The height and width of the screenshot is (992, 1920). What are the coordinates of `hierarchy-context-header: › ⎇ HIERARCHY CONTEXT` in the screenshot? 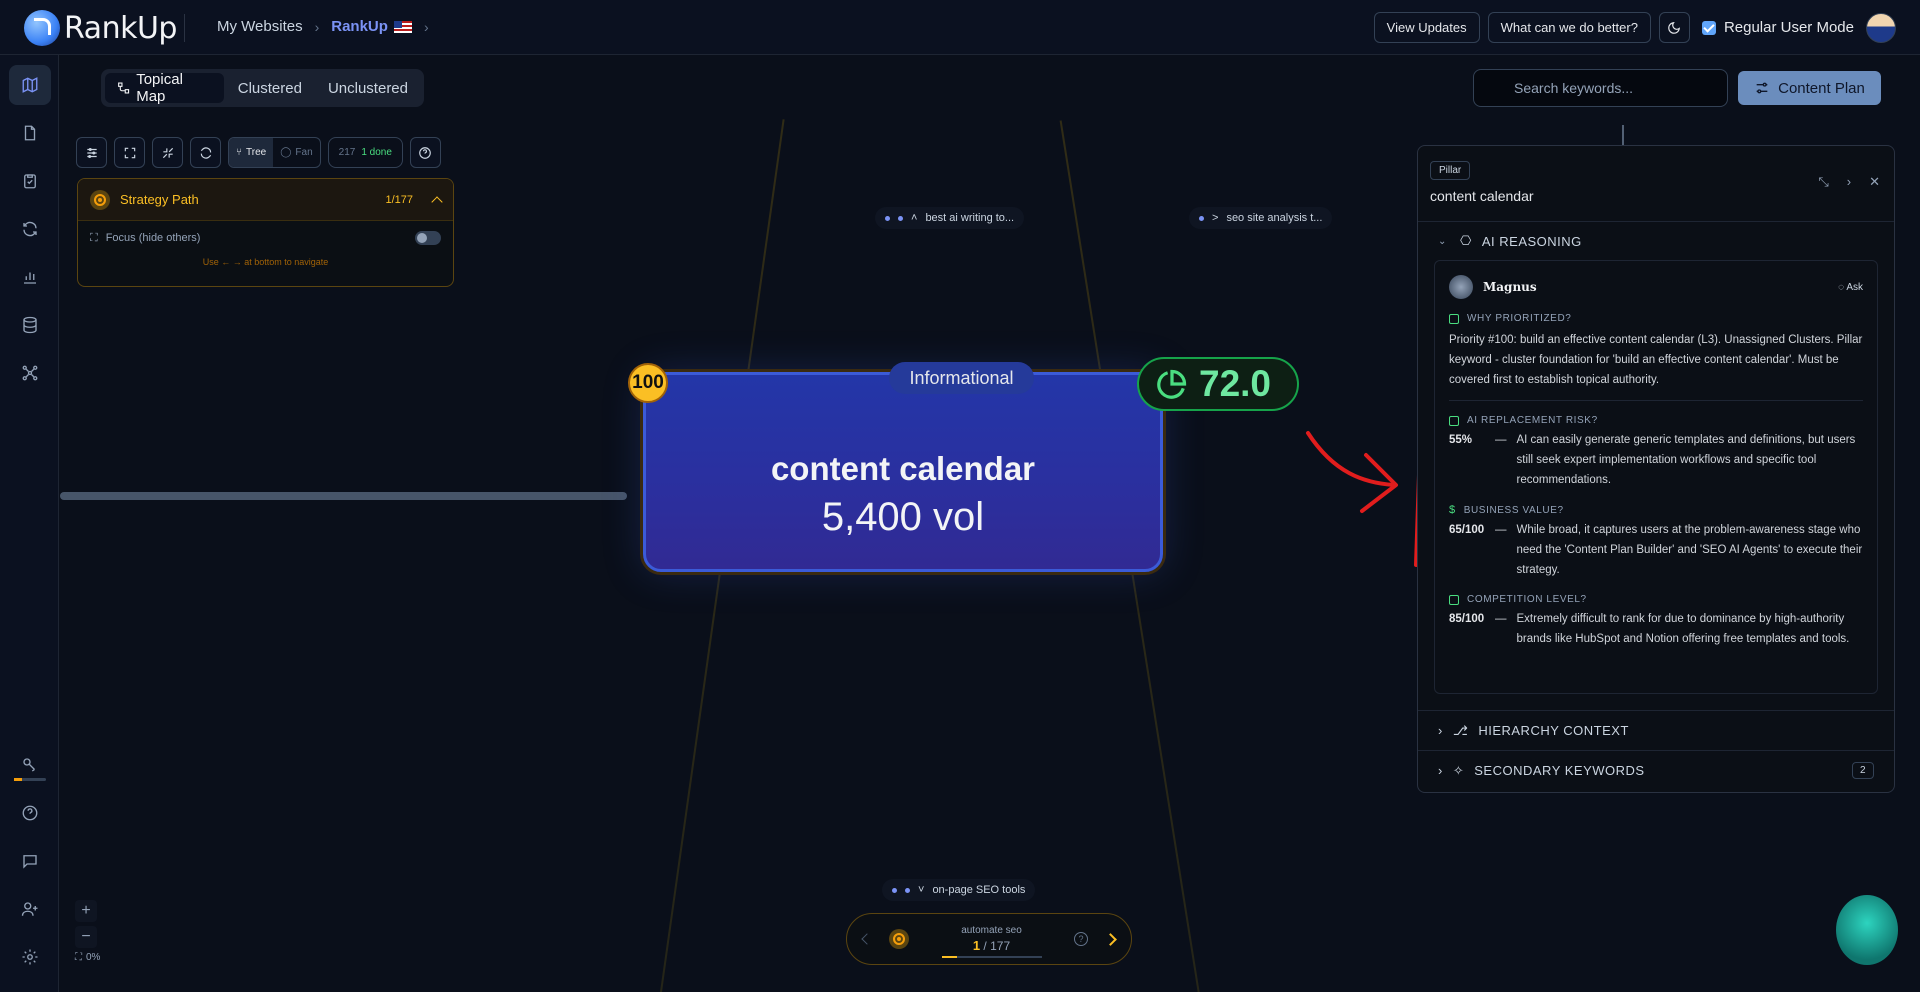 It's located at (1656, 730).